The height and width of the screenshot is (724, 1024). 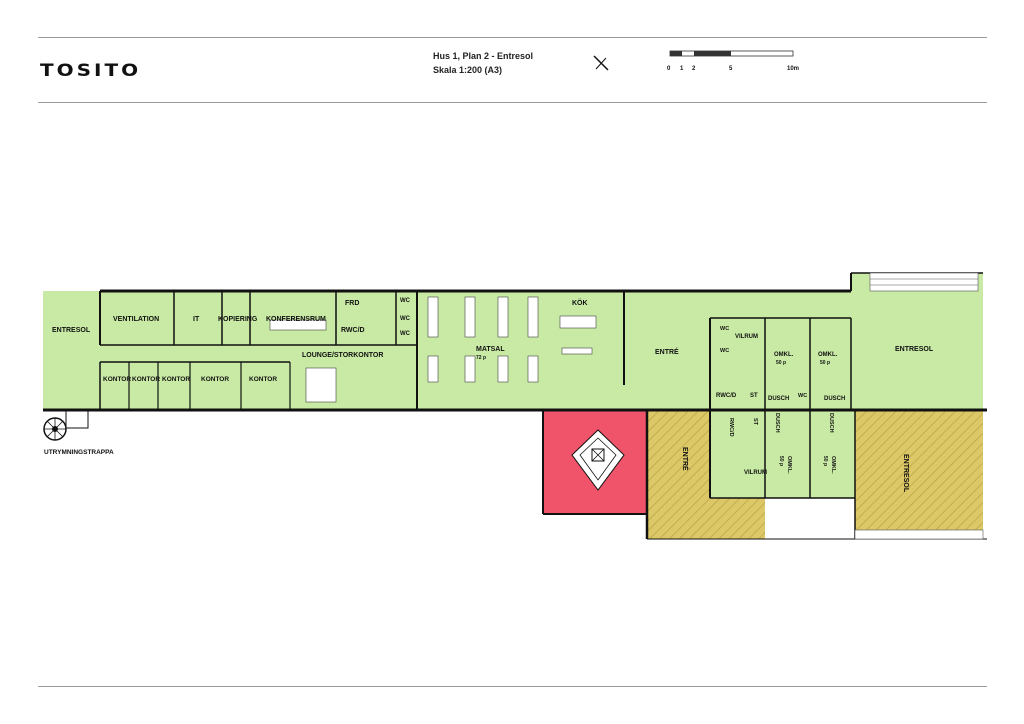 I want to click on room-dusch-1: DUSCH, so click(x=778, y=399).